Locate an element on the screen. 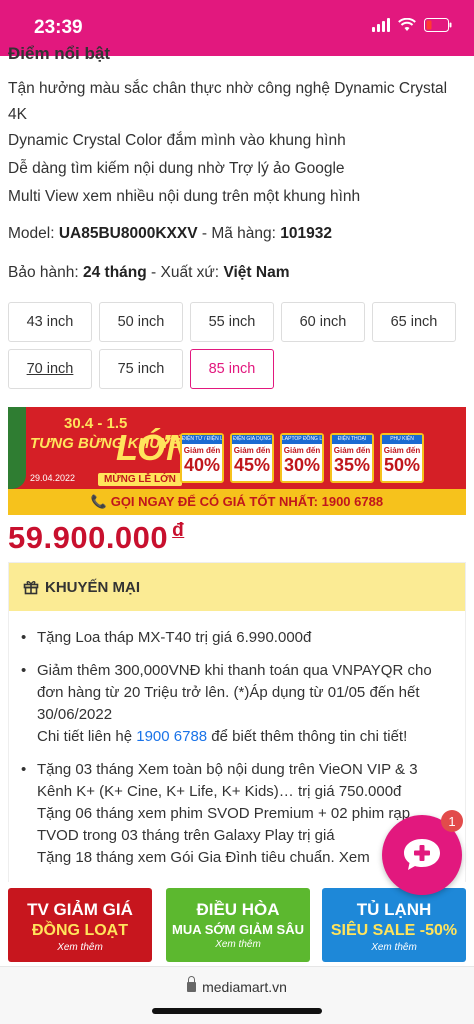 The image size is (474, 1024). model-value: UA85BU8000KXXV is located at coordinates (128, 233).